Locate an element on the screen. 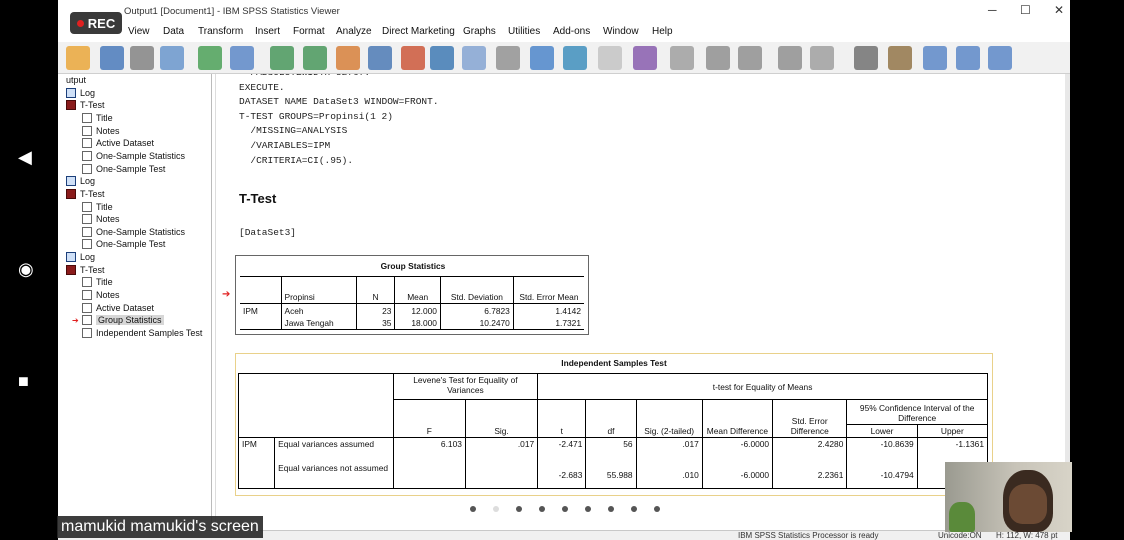  menu-add-ons: Add-ons is located at coordinates (571, 31).